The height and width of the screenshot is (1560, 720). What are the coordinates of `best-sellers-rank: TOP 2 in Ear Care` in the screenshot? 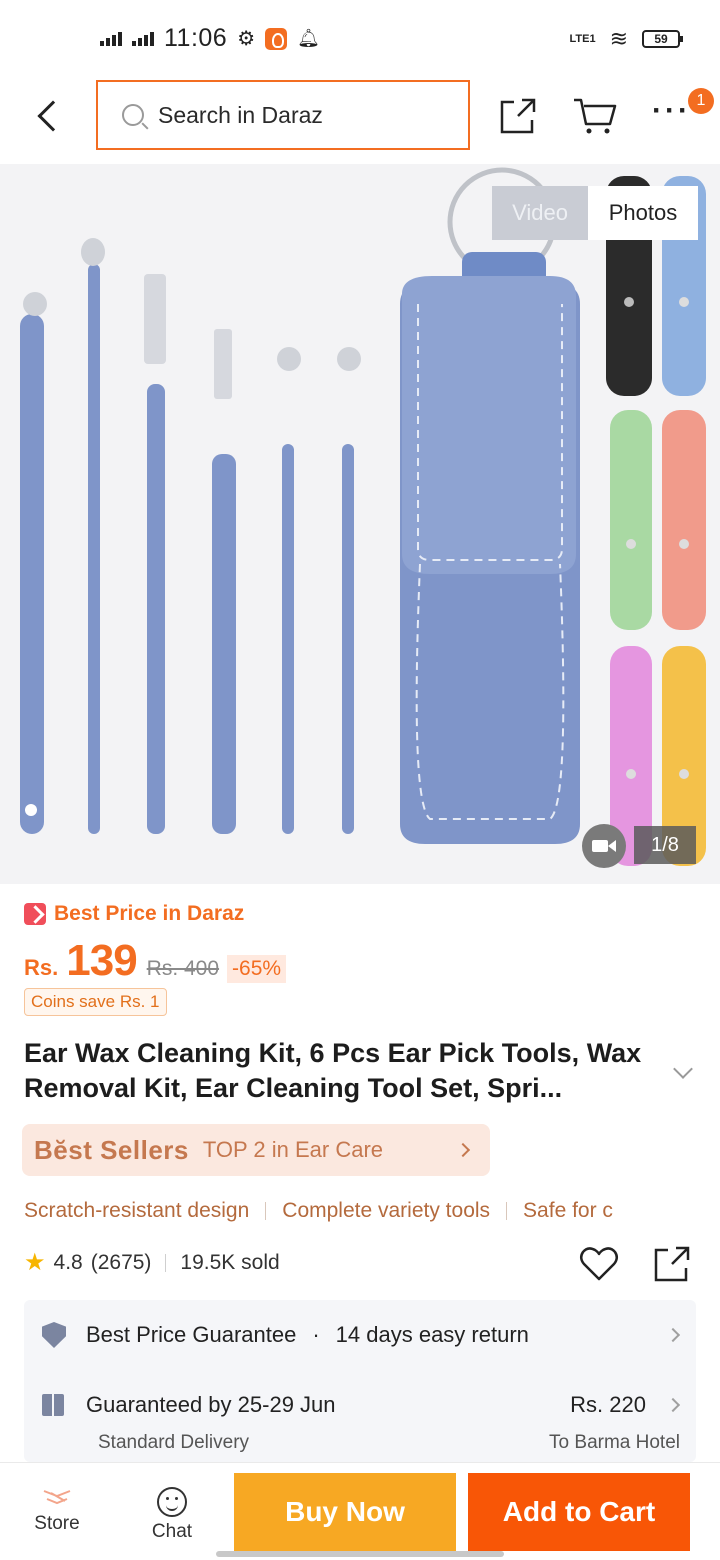 It's located at (293, 1149).